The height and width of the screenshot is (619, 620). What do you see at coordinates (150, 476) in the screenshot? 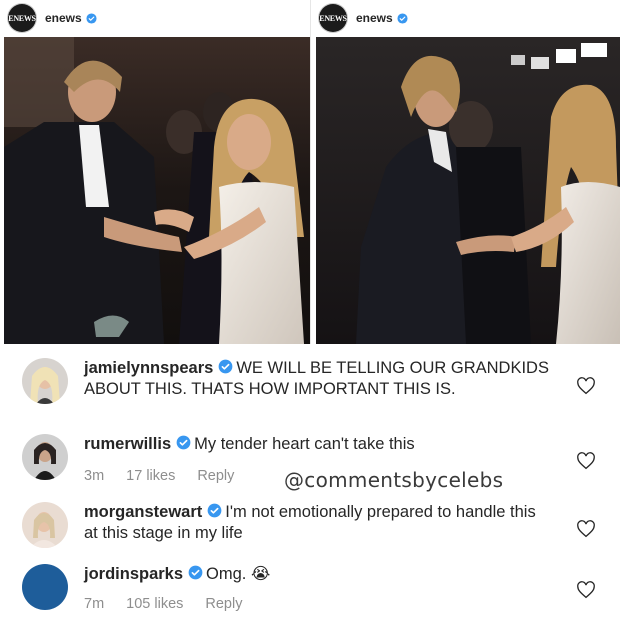
I see `comment-likes: 17 likes` at bounding box center [150, 476].